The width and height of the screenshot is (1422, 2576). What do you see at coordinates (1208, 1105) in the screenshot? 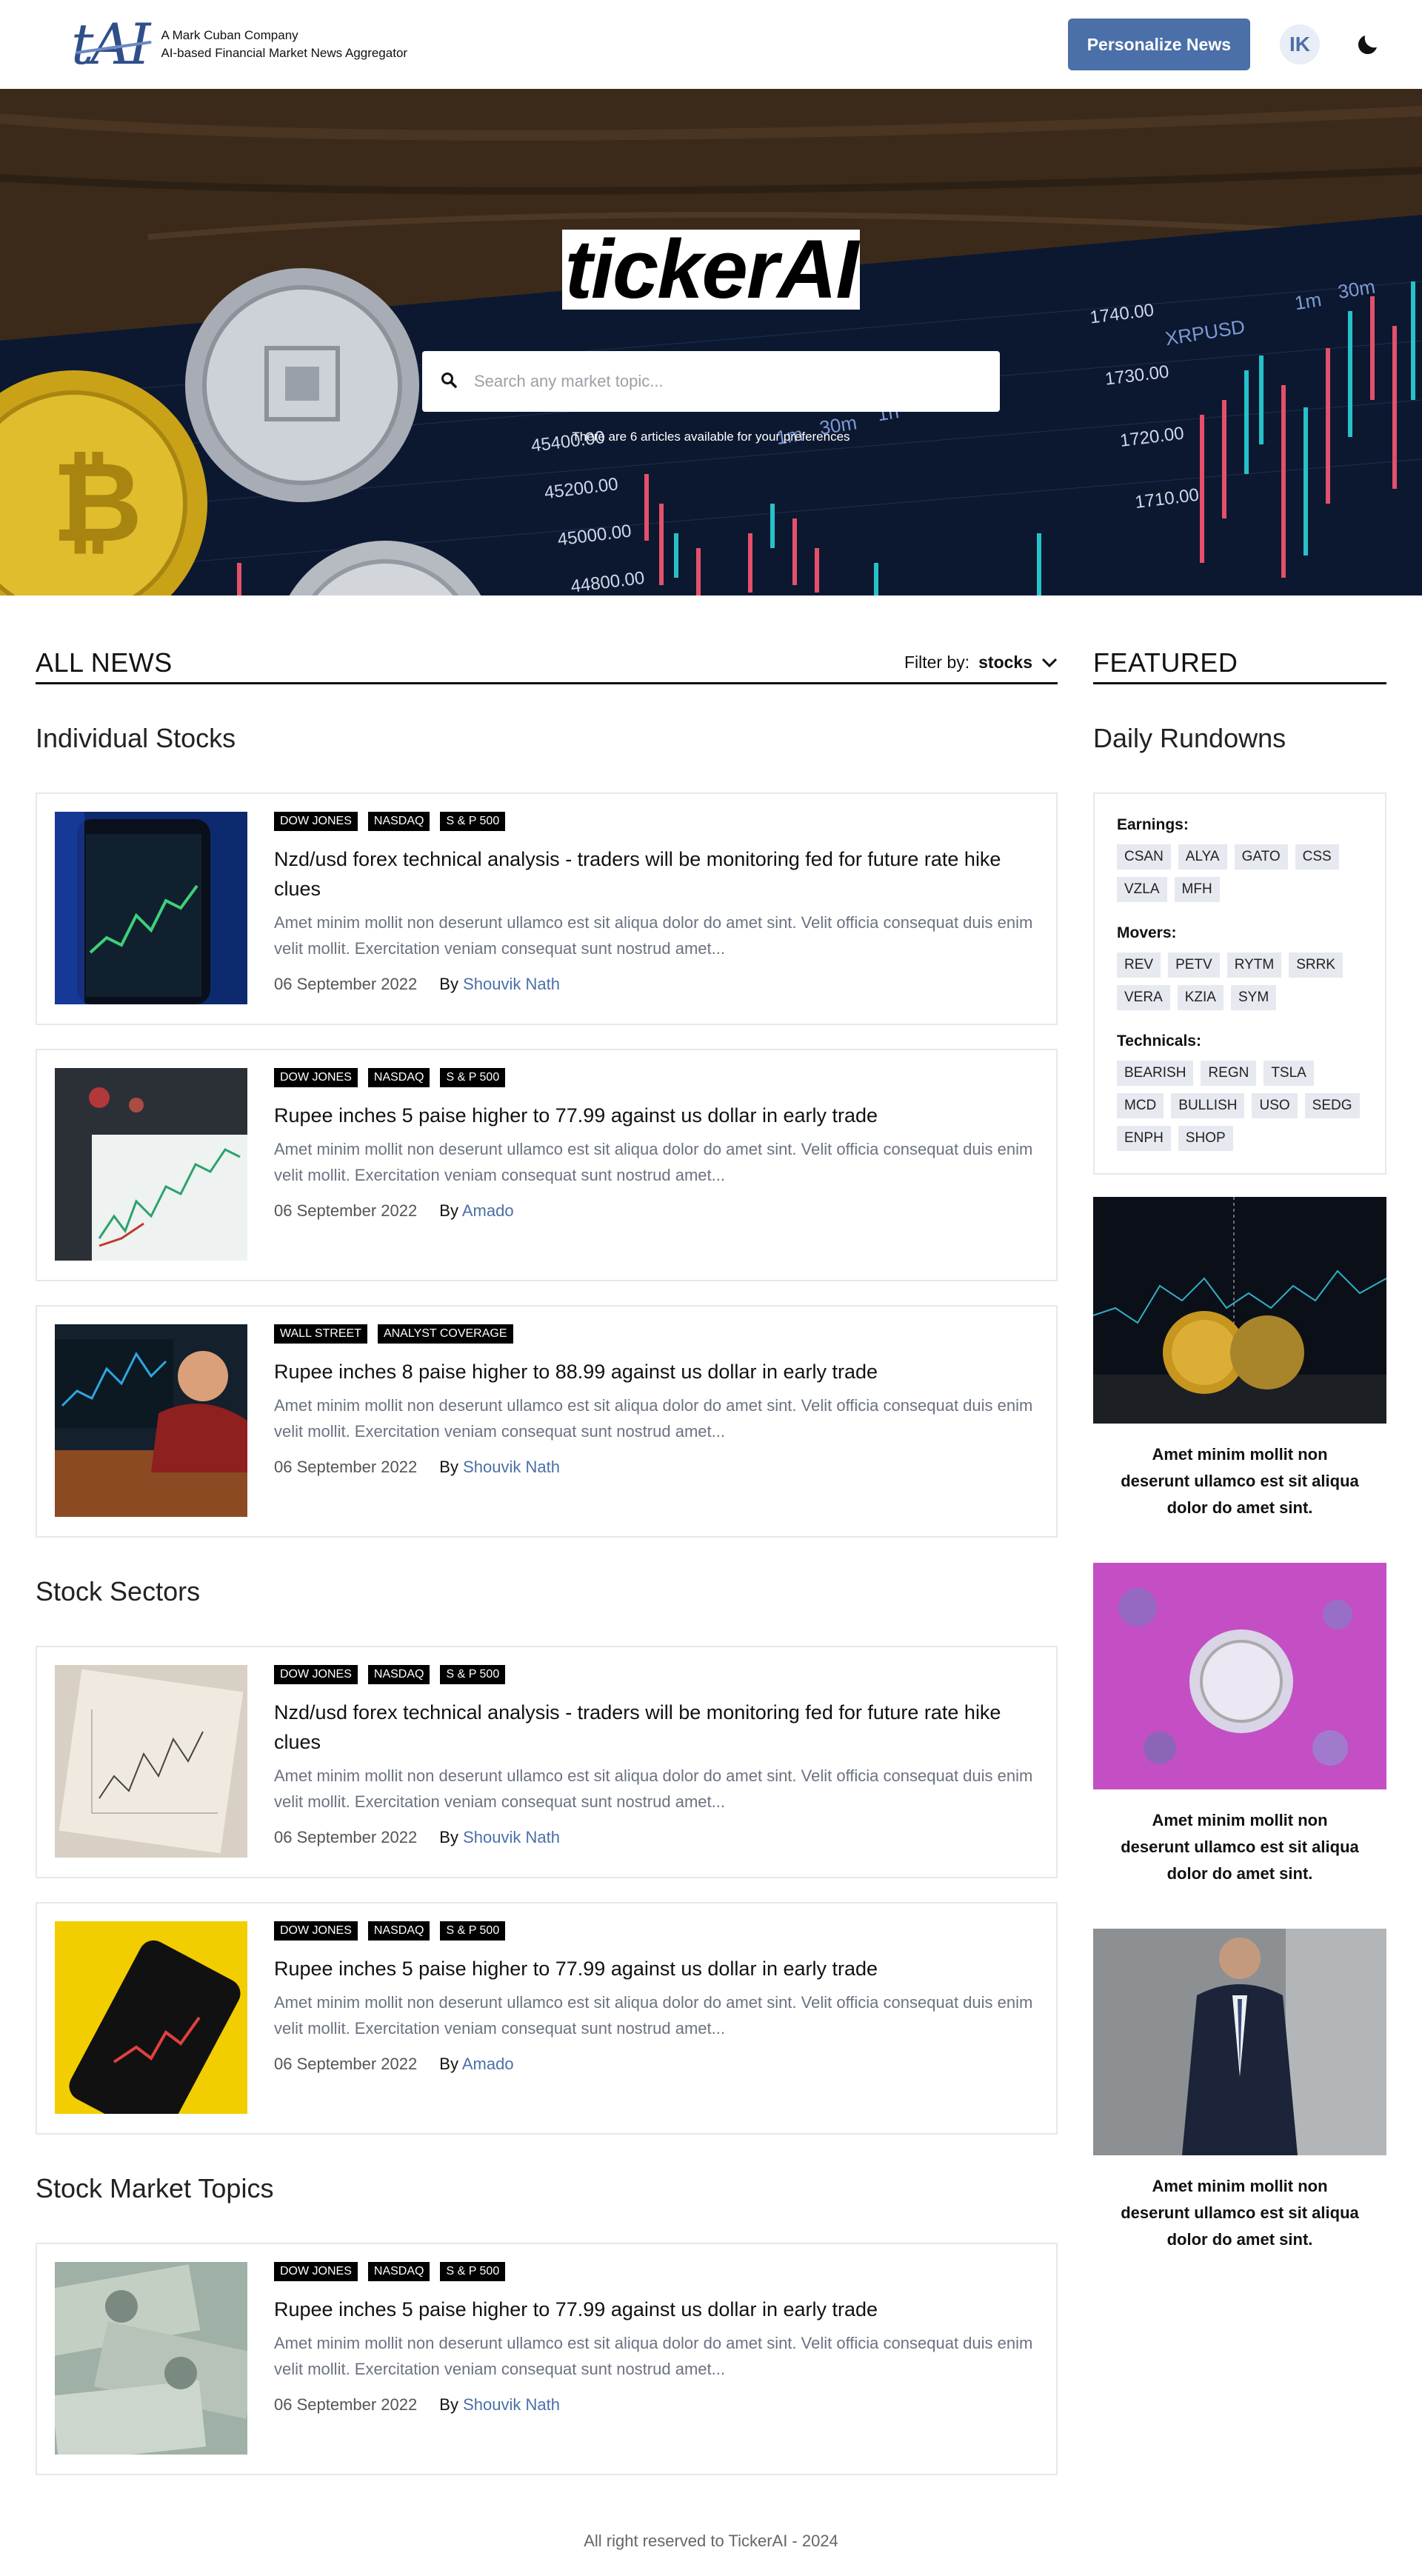
I see `ticker-chip: BULLISH` at bounding box center [1208, 1105].